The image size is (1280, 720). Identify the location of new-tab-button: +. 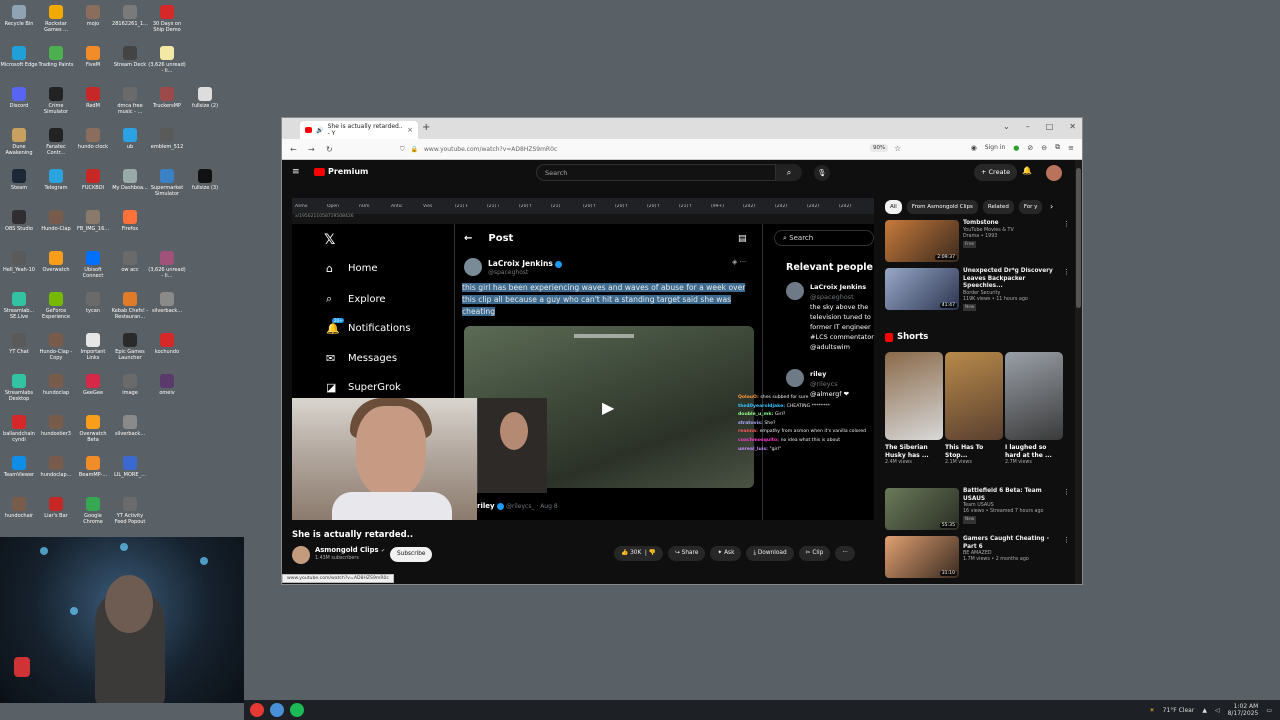
(426, 127).